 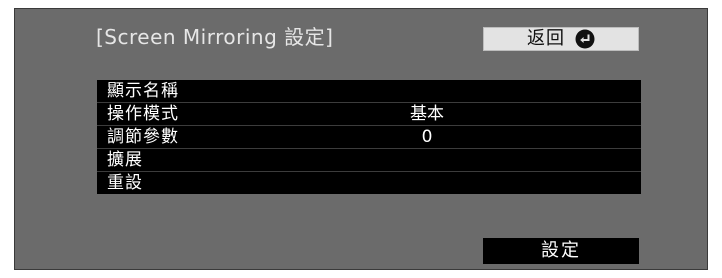 I want to click on menu-item-extended: 擴展, so click(x=369, y=160).